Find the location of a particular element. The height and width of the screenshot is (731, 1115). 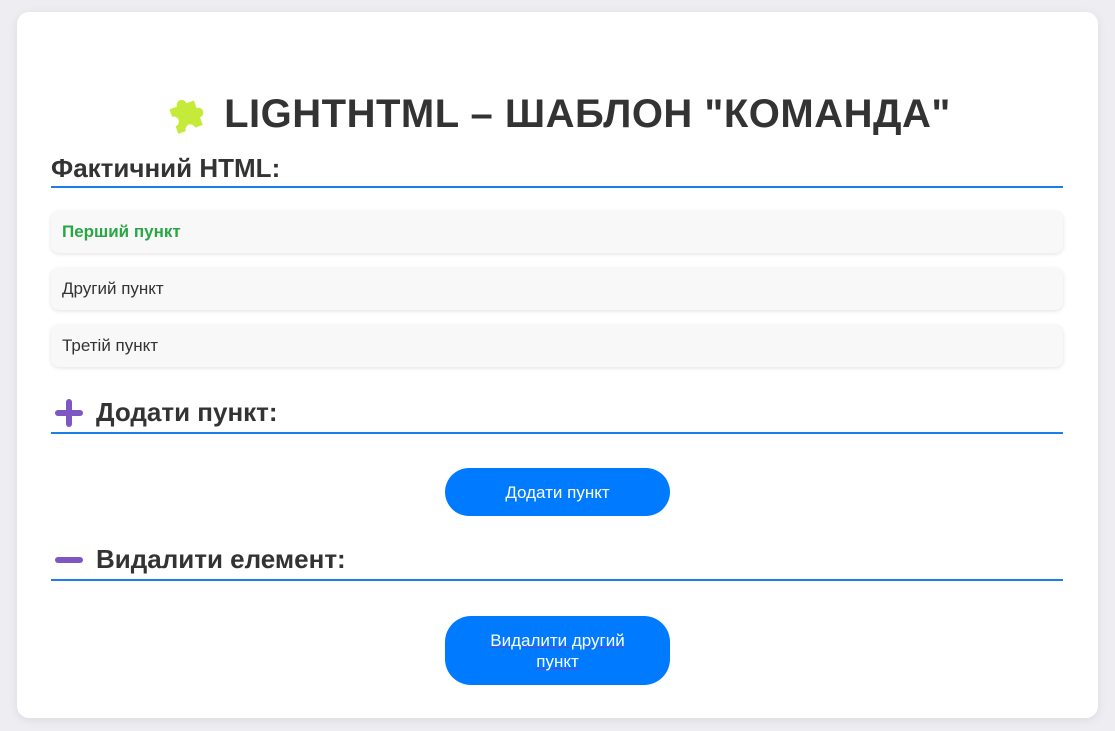

remove-second-item-button-label: Видалити другий пункт is located at coordinates (557, 650).